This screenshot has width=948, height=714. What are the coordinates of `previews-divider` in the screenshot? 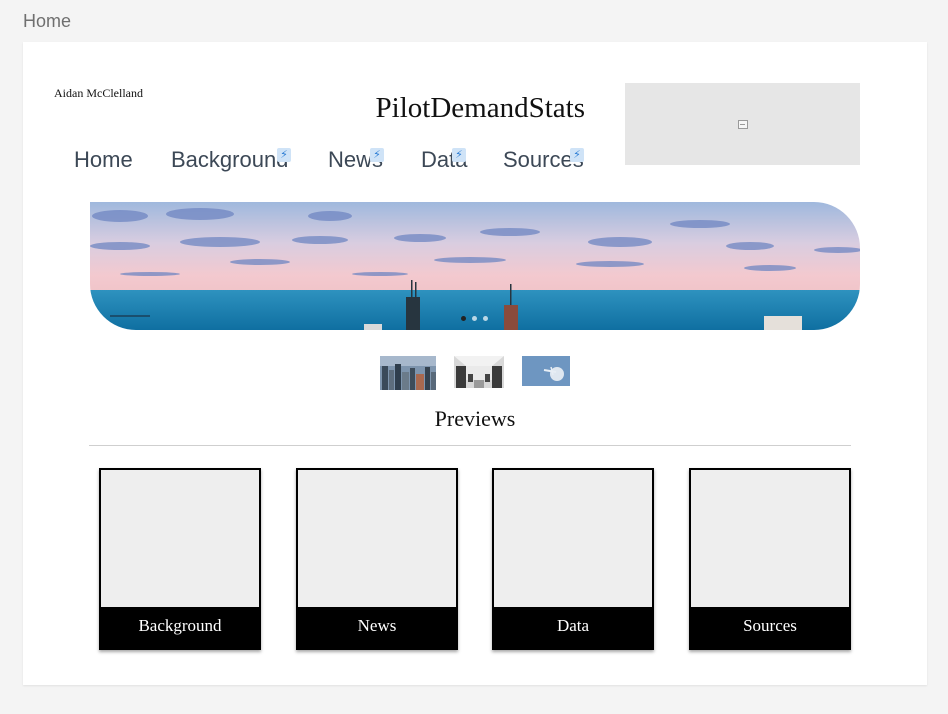 It's located at (470, 445).